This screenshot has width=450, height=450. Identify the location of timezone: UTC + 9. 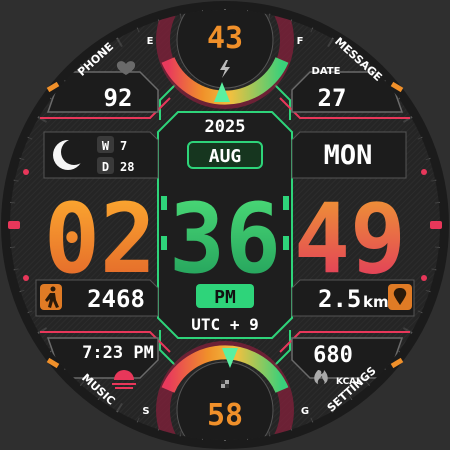
(224, 324).